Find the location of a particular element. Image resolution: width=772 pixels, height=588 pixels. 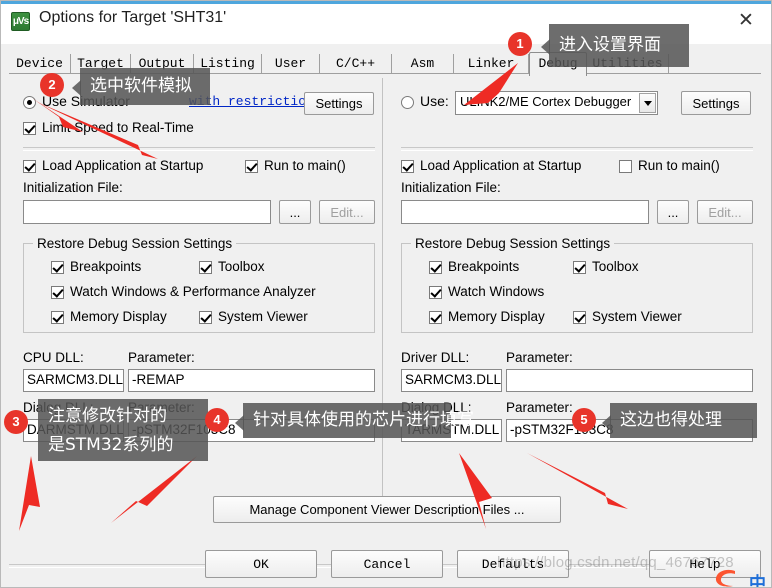

load-application-checkbox-left is located at coordinates (29, 166).